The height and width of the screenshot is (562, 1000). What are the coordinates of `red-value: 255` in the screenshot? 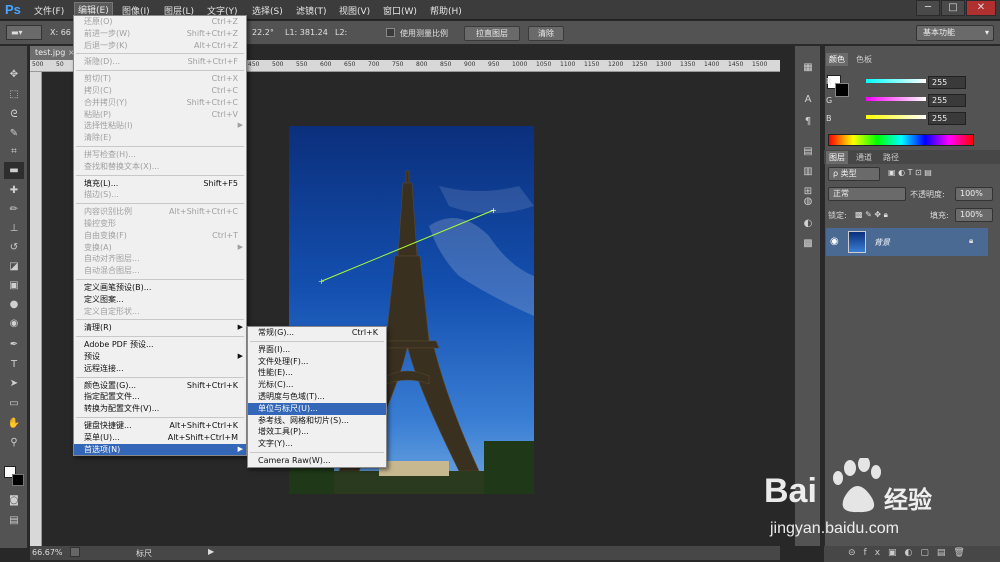 It's located at (947, 82).